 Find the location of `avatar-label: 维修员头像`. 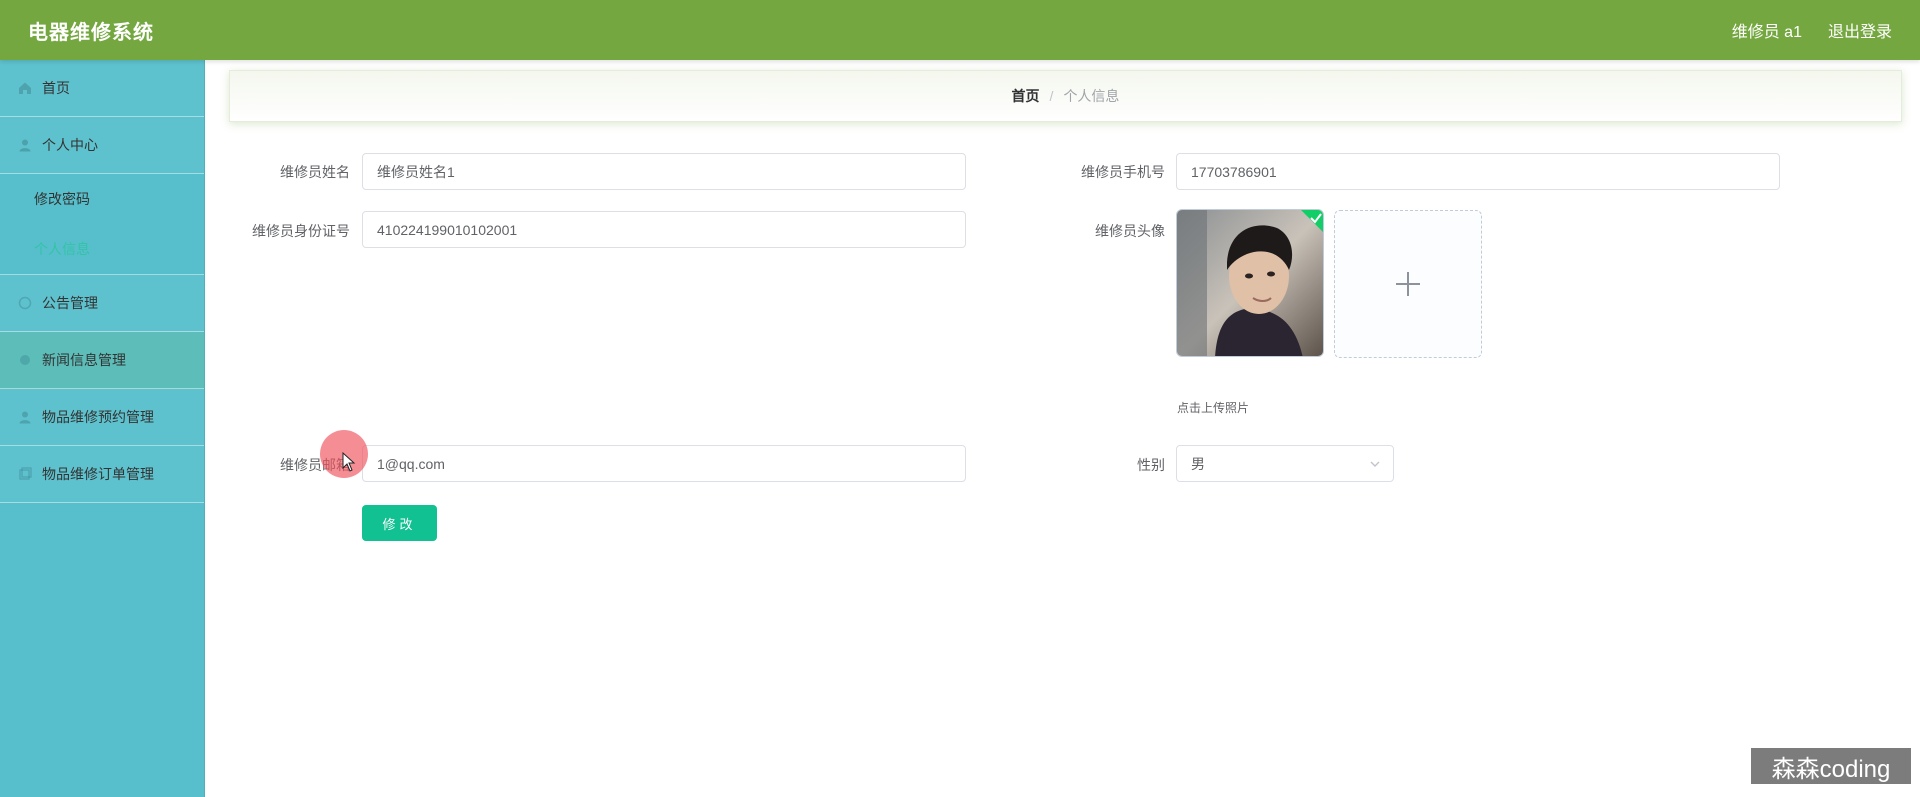

avatar-label: 维修员头像 is located at coordinates (1130, 231).